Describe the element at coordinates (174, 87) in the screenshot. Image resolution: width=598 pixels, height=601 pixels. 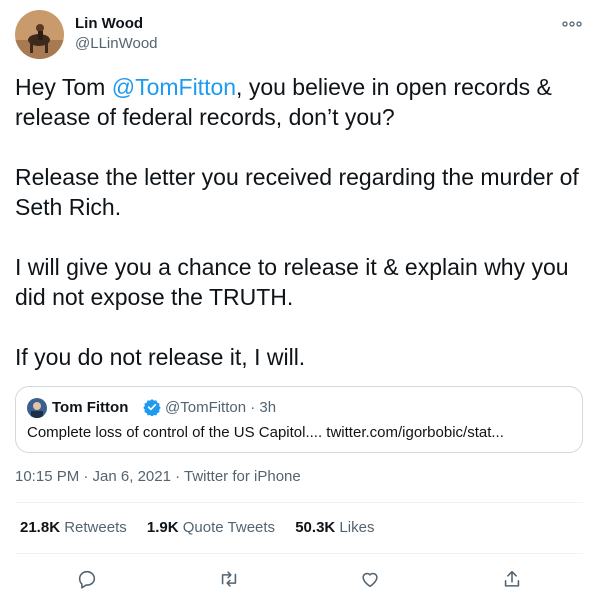
I see `mention-link: @TomFitton` at that location.